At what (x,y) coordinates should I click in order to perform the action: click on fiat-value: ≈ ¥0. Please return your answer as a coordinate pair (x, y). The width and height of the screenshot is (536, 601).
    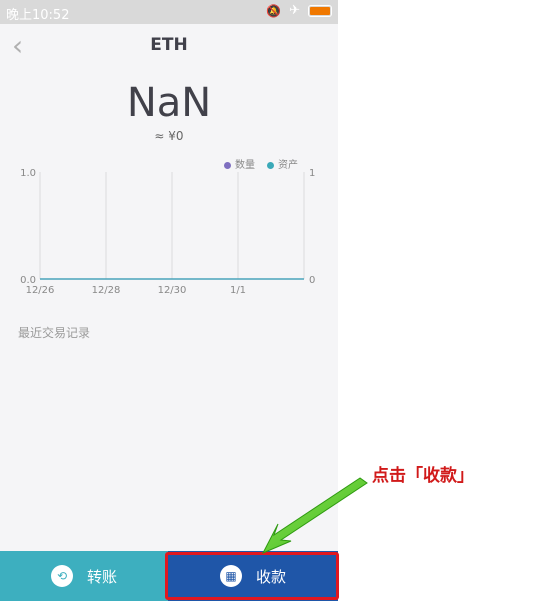
    Looking at the image, I should click on (169, 136).